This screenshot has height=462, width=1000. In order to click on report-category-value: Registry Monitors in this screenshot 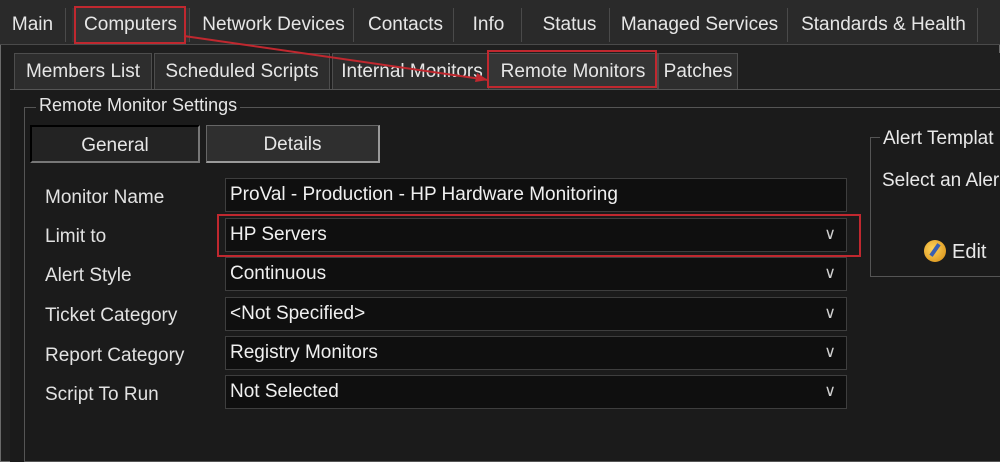, I will do `click(304, 352)`.